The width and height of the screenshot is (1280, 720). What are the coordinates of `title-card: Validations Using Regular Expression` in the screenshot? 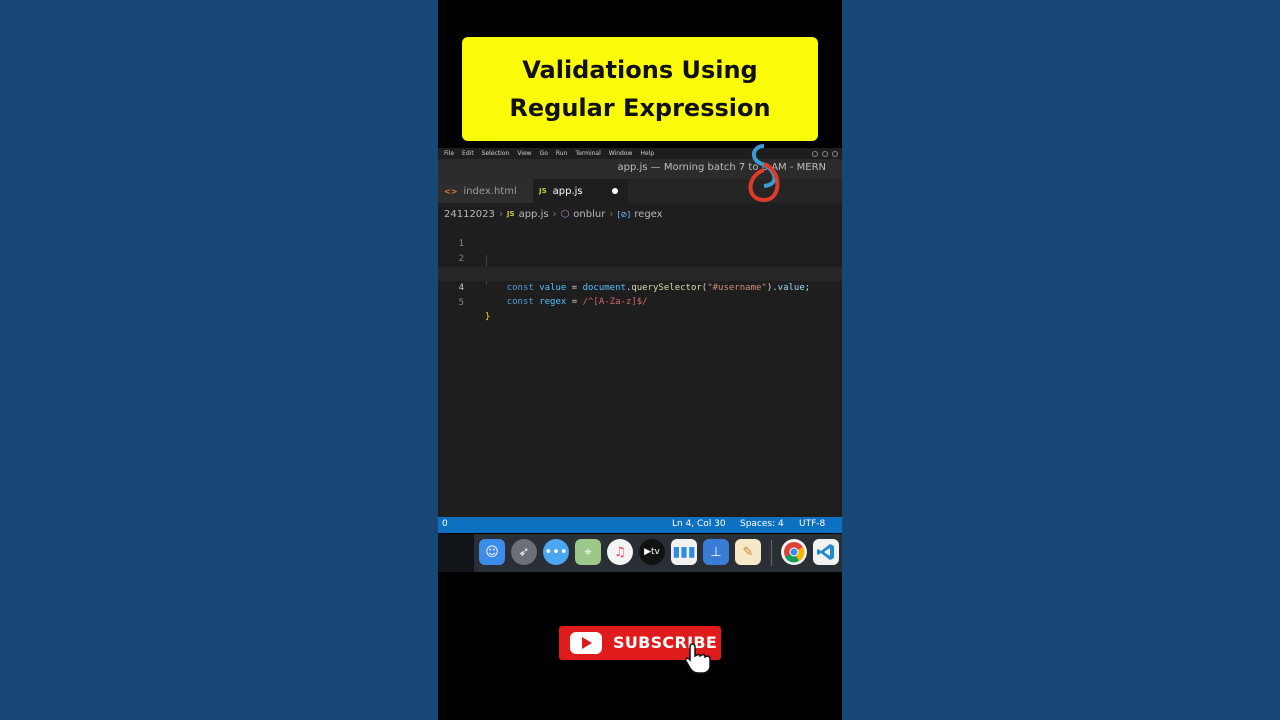 It's located at (640, 89).